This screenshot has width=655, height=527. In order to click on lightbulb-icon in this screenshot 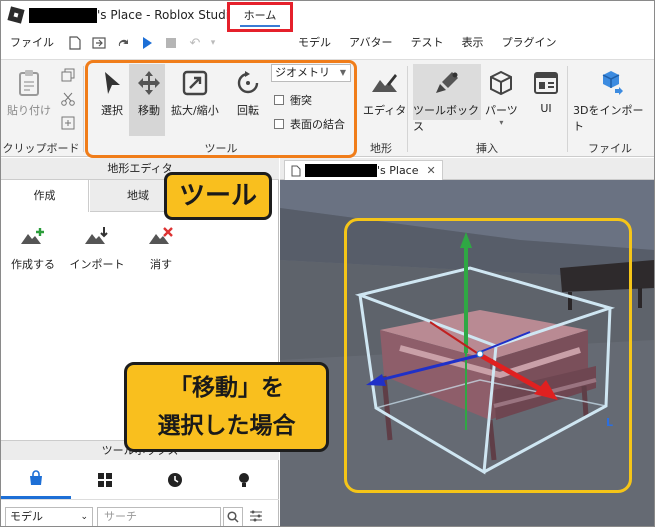, I will do `click(244, 479)`.